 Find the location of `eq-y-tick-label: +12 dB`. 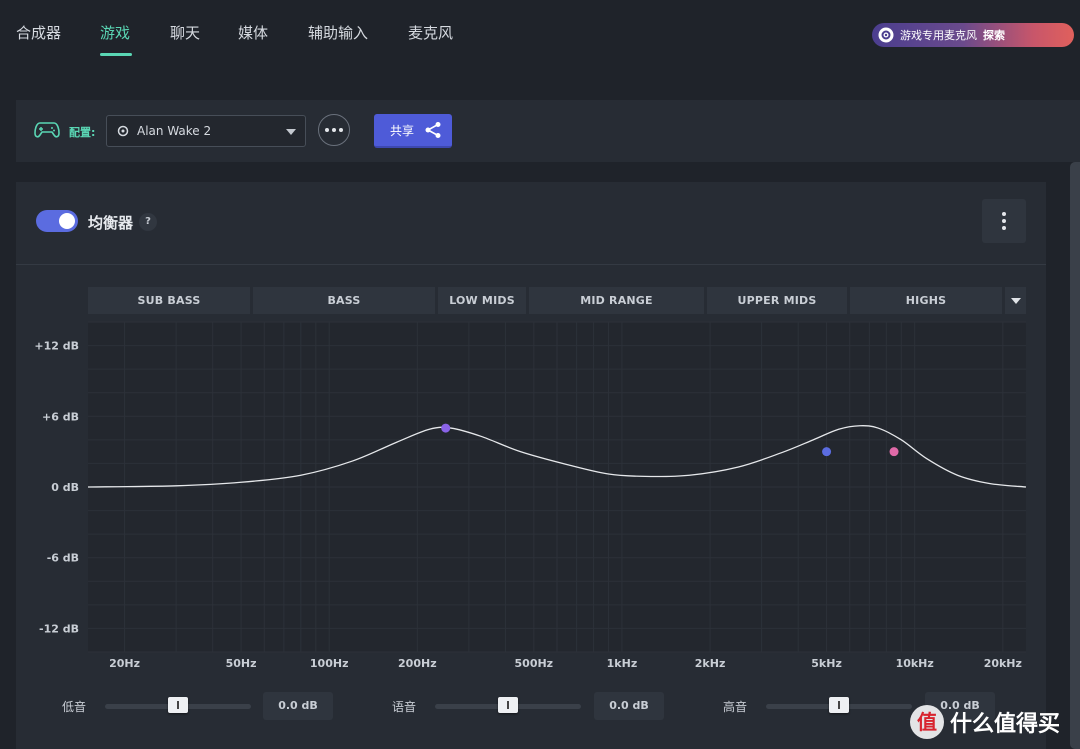

eq-y-tick-label: +12 dB is located at coordinates (56, 346).